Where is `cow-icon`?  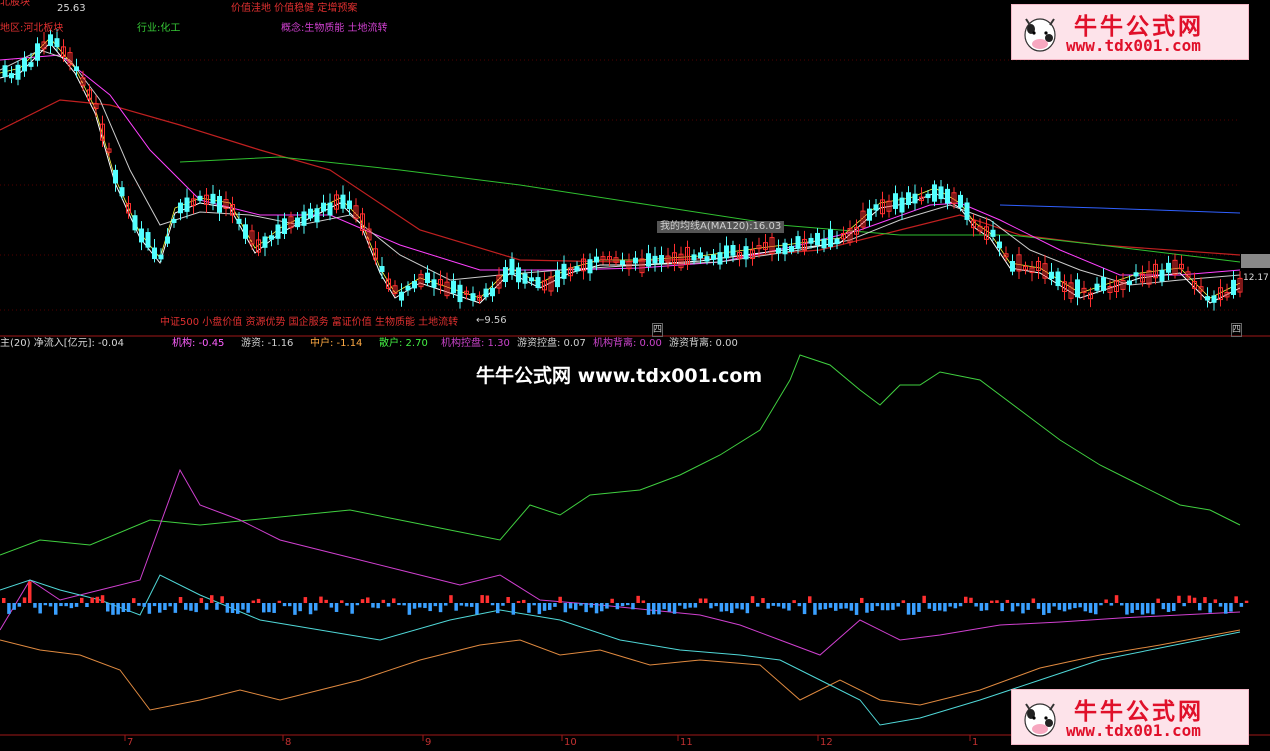 cow-icon is located at coordinates (1040, 35).